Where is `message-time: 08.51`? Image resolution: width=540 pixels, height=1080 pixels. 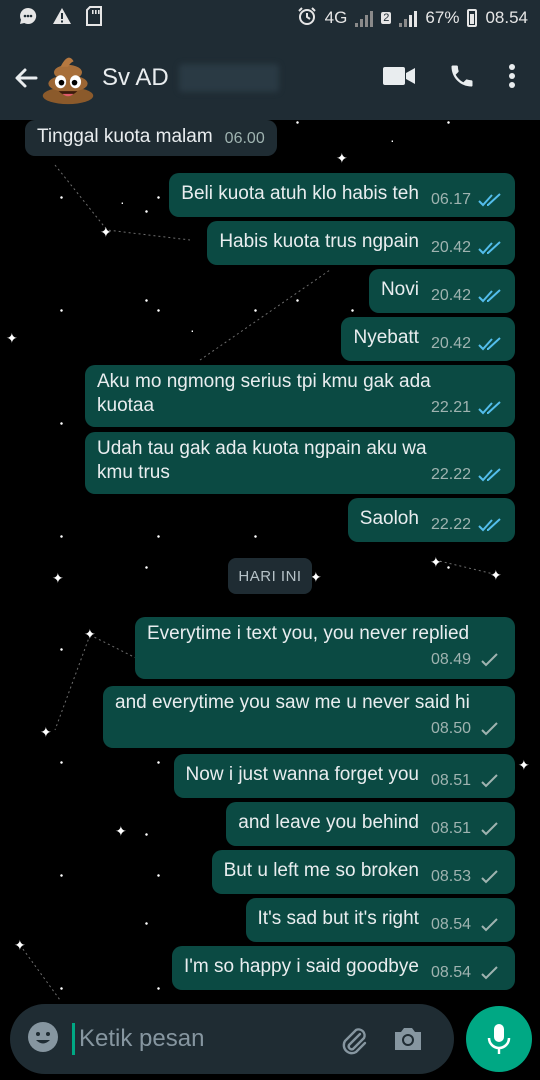
message-time: 08.51 is located at coordinates (450, 828).